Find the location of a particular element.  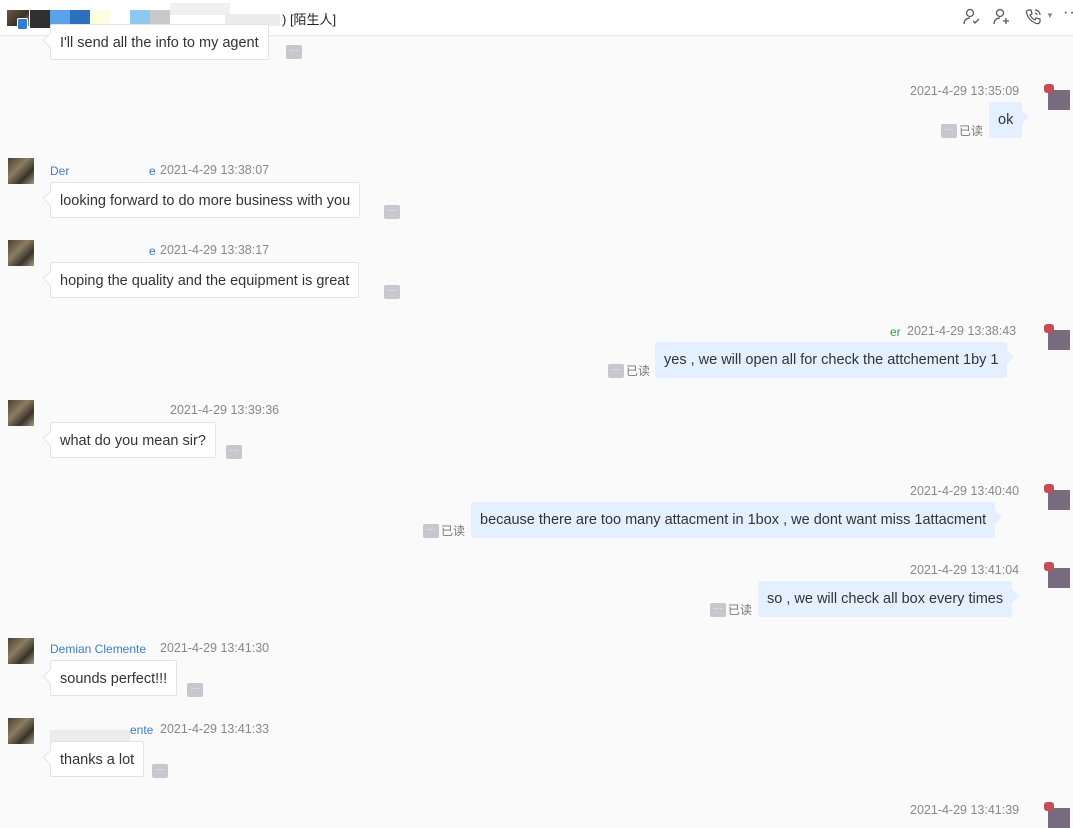

add-member-icon is located at coordinates (1001, 17).